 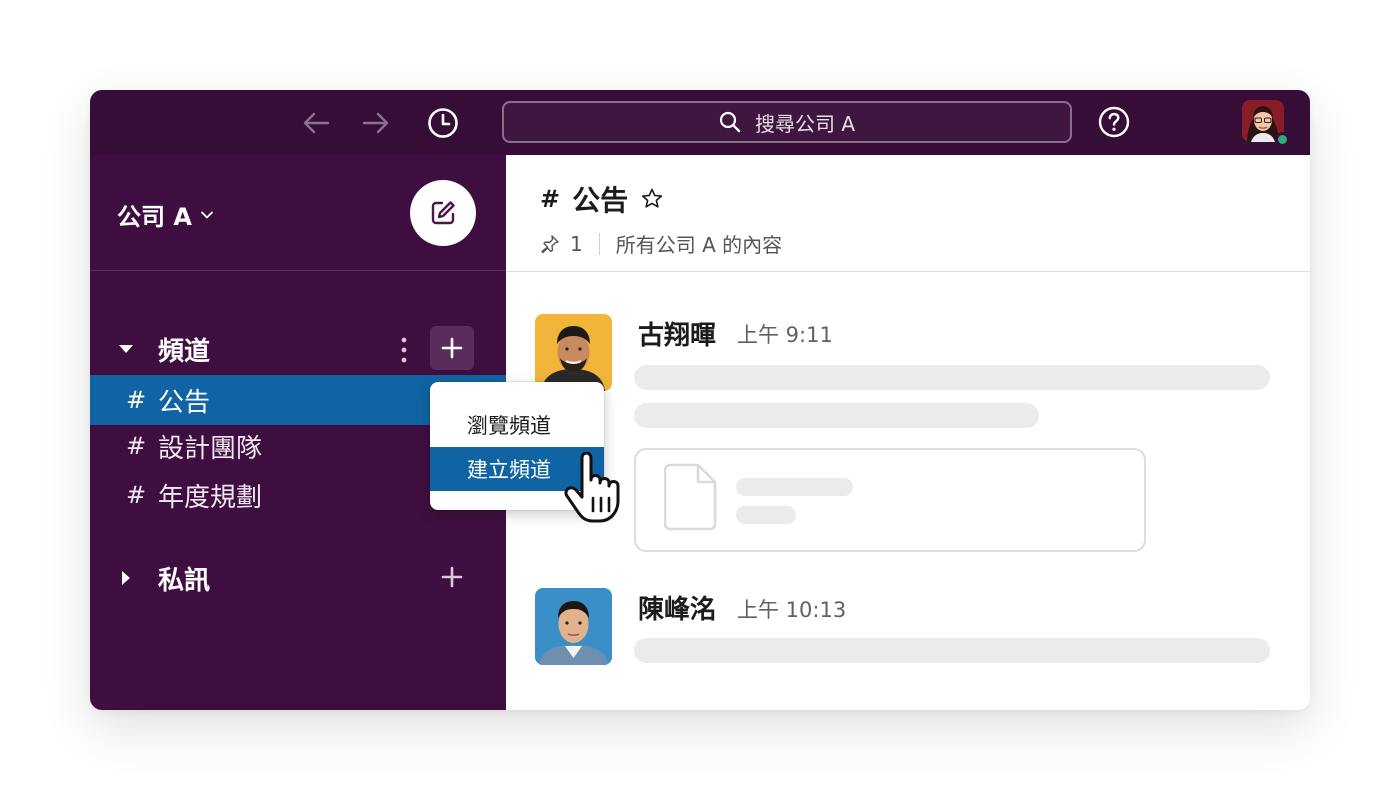 I want to click on add-channel-button, so click(x=452, y=348).